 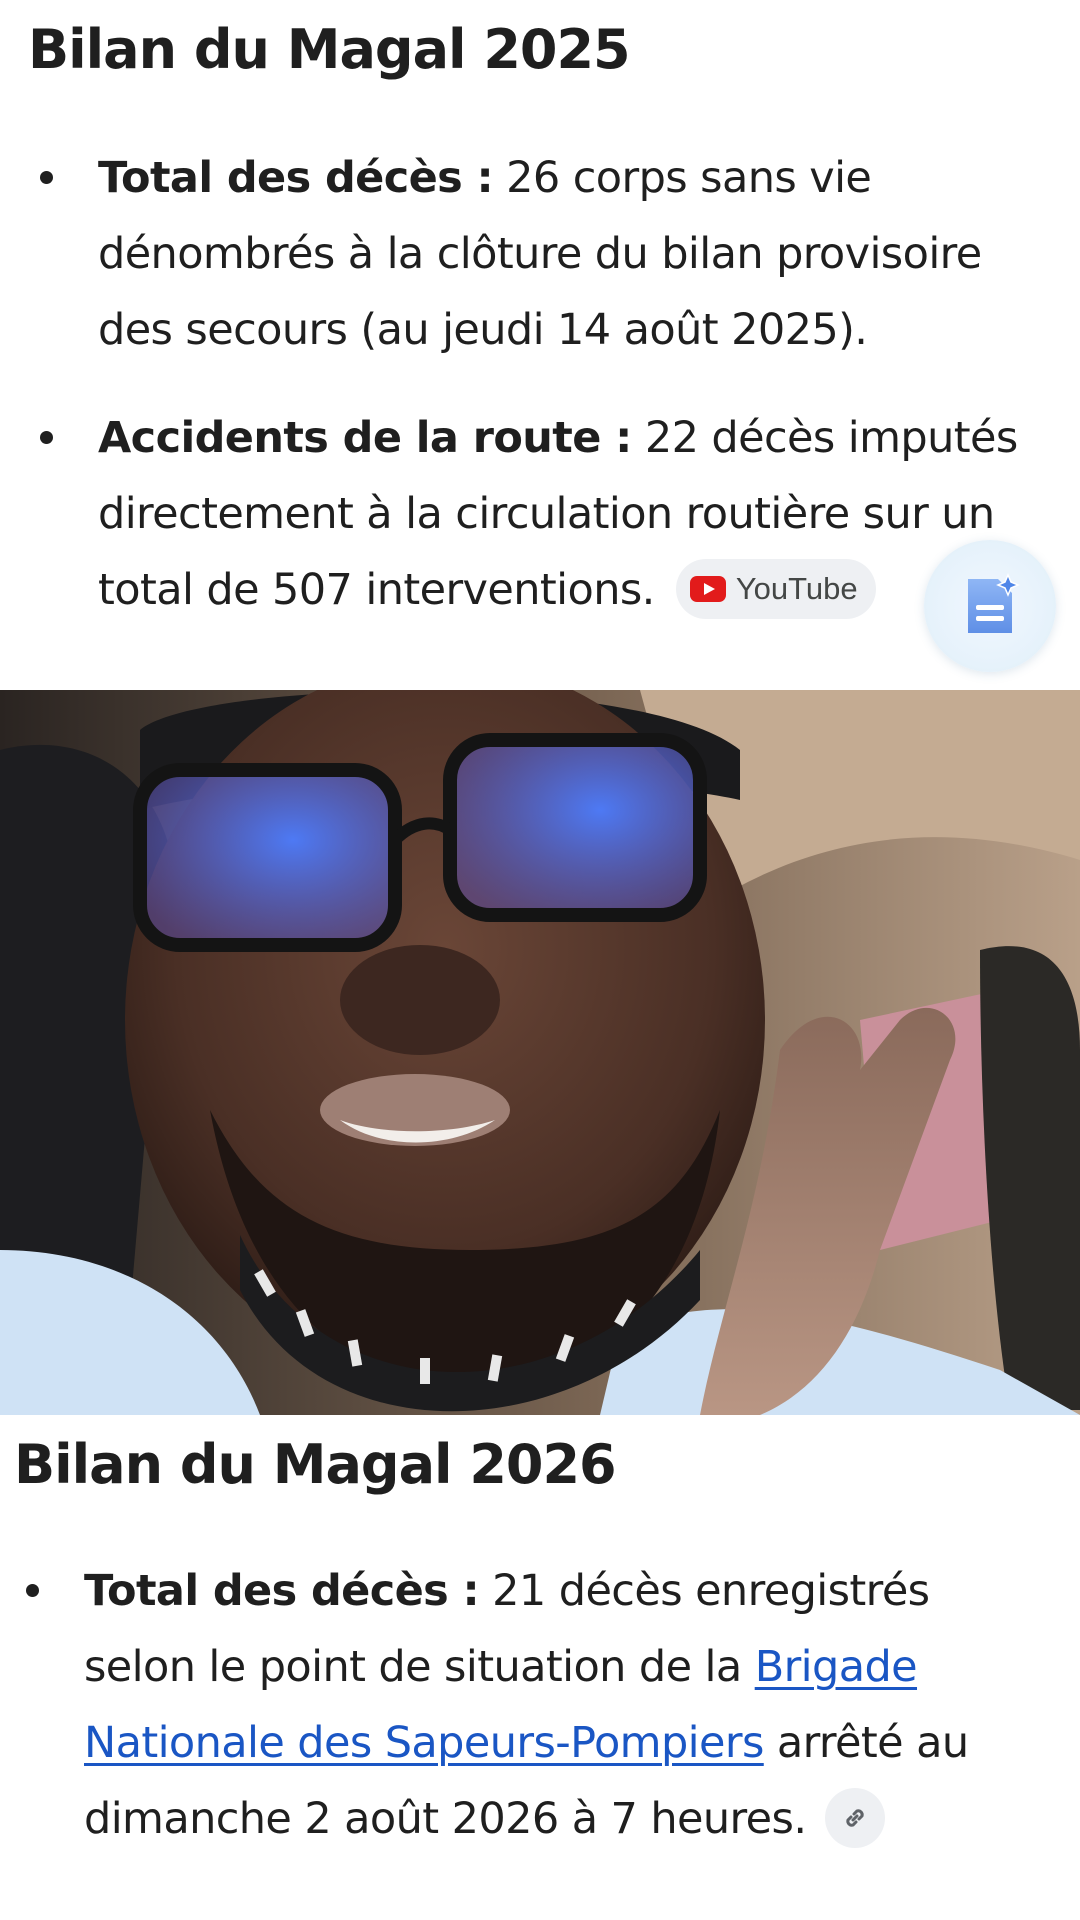 What do you see at coordinates (707, 588) in the screenshot?
I see `youtube-icon` at bounding box center [707, 588].